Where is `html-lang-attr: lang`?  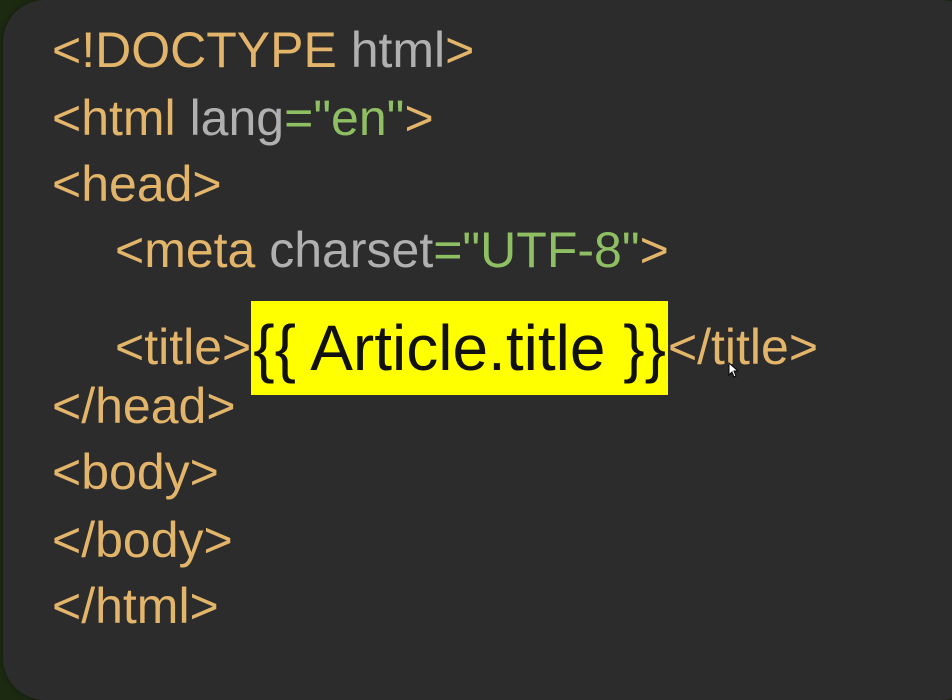
html-lang-attr: lang is located at coordinates (230, 118).